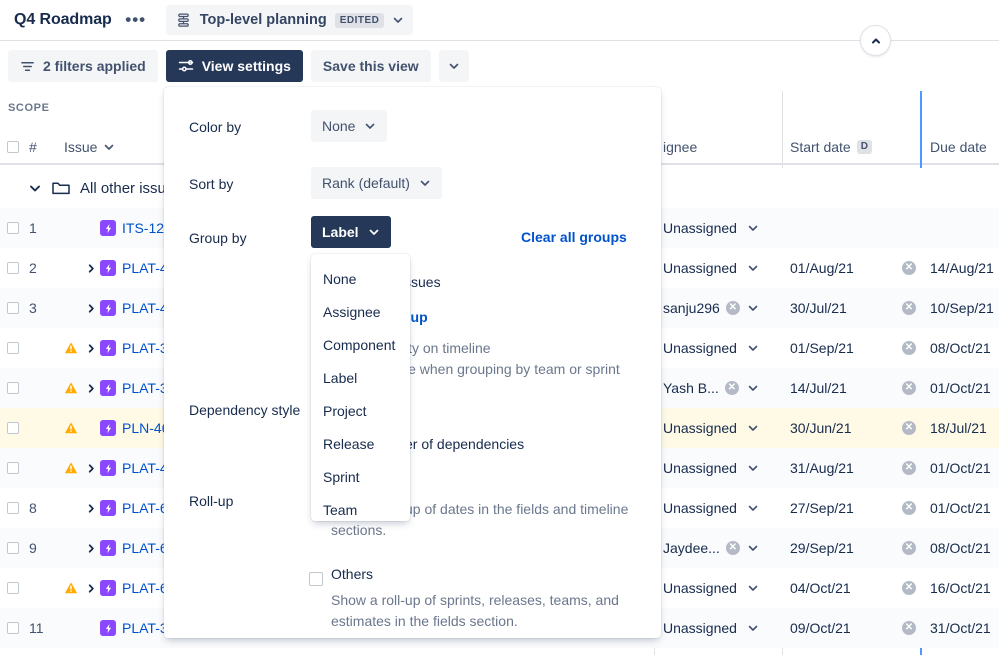 This screenshot has width=999, height=655. What do you see at coordinates (349, 126) in the screenshot?
I see `color-by-select: None` at bounding box center [349, 126].